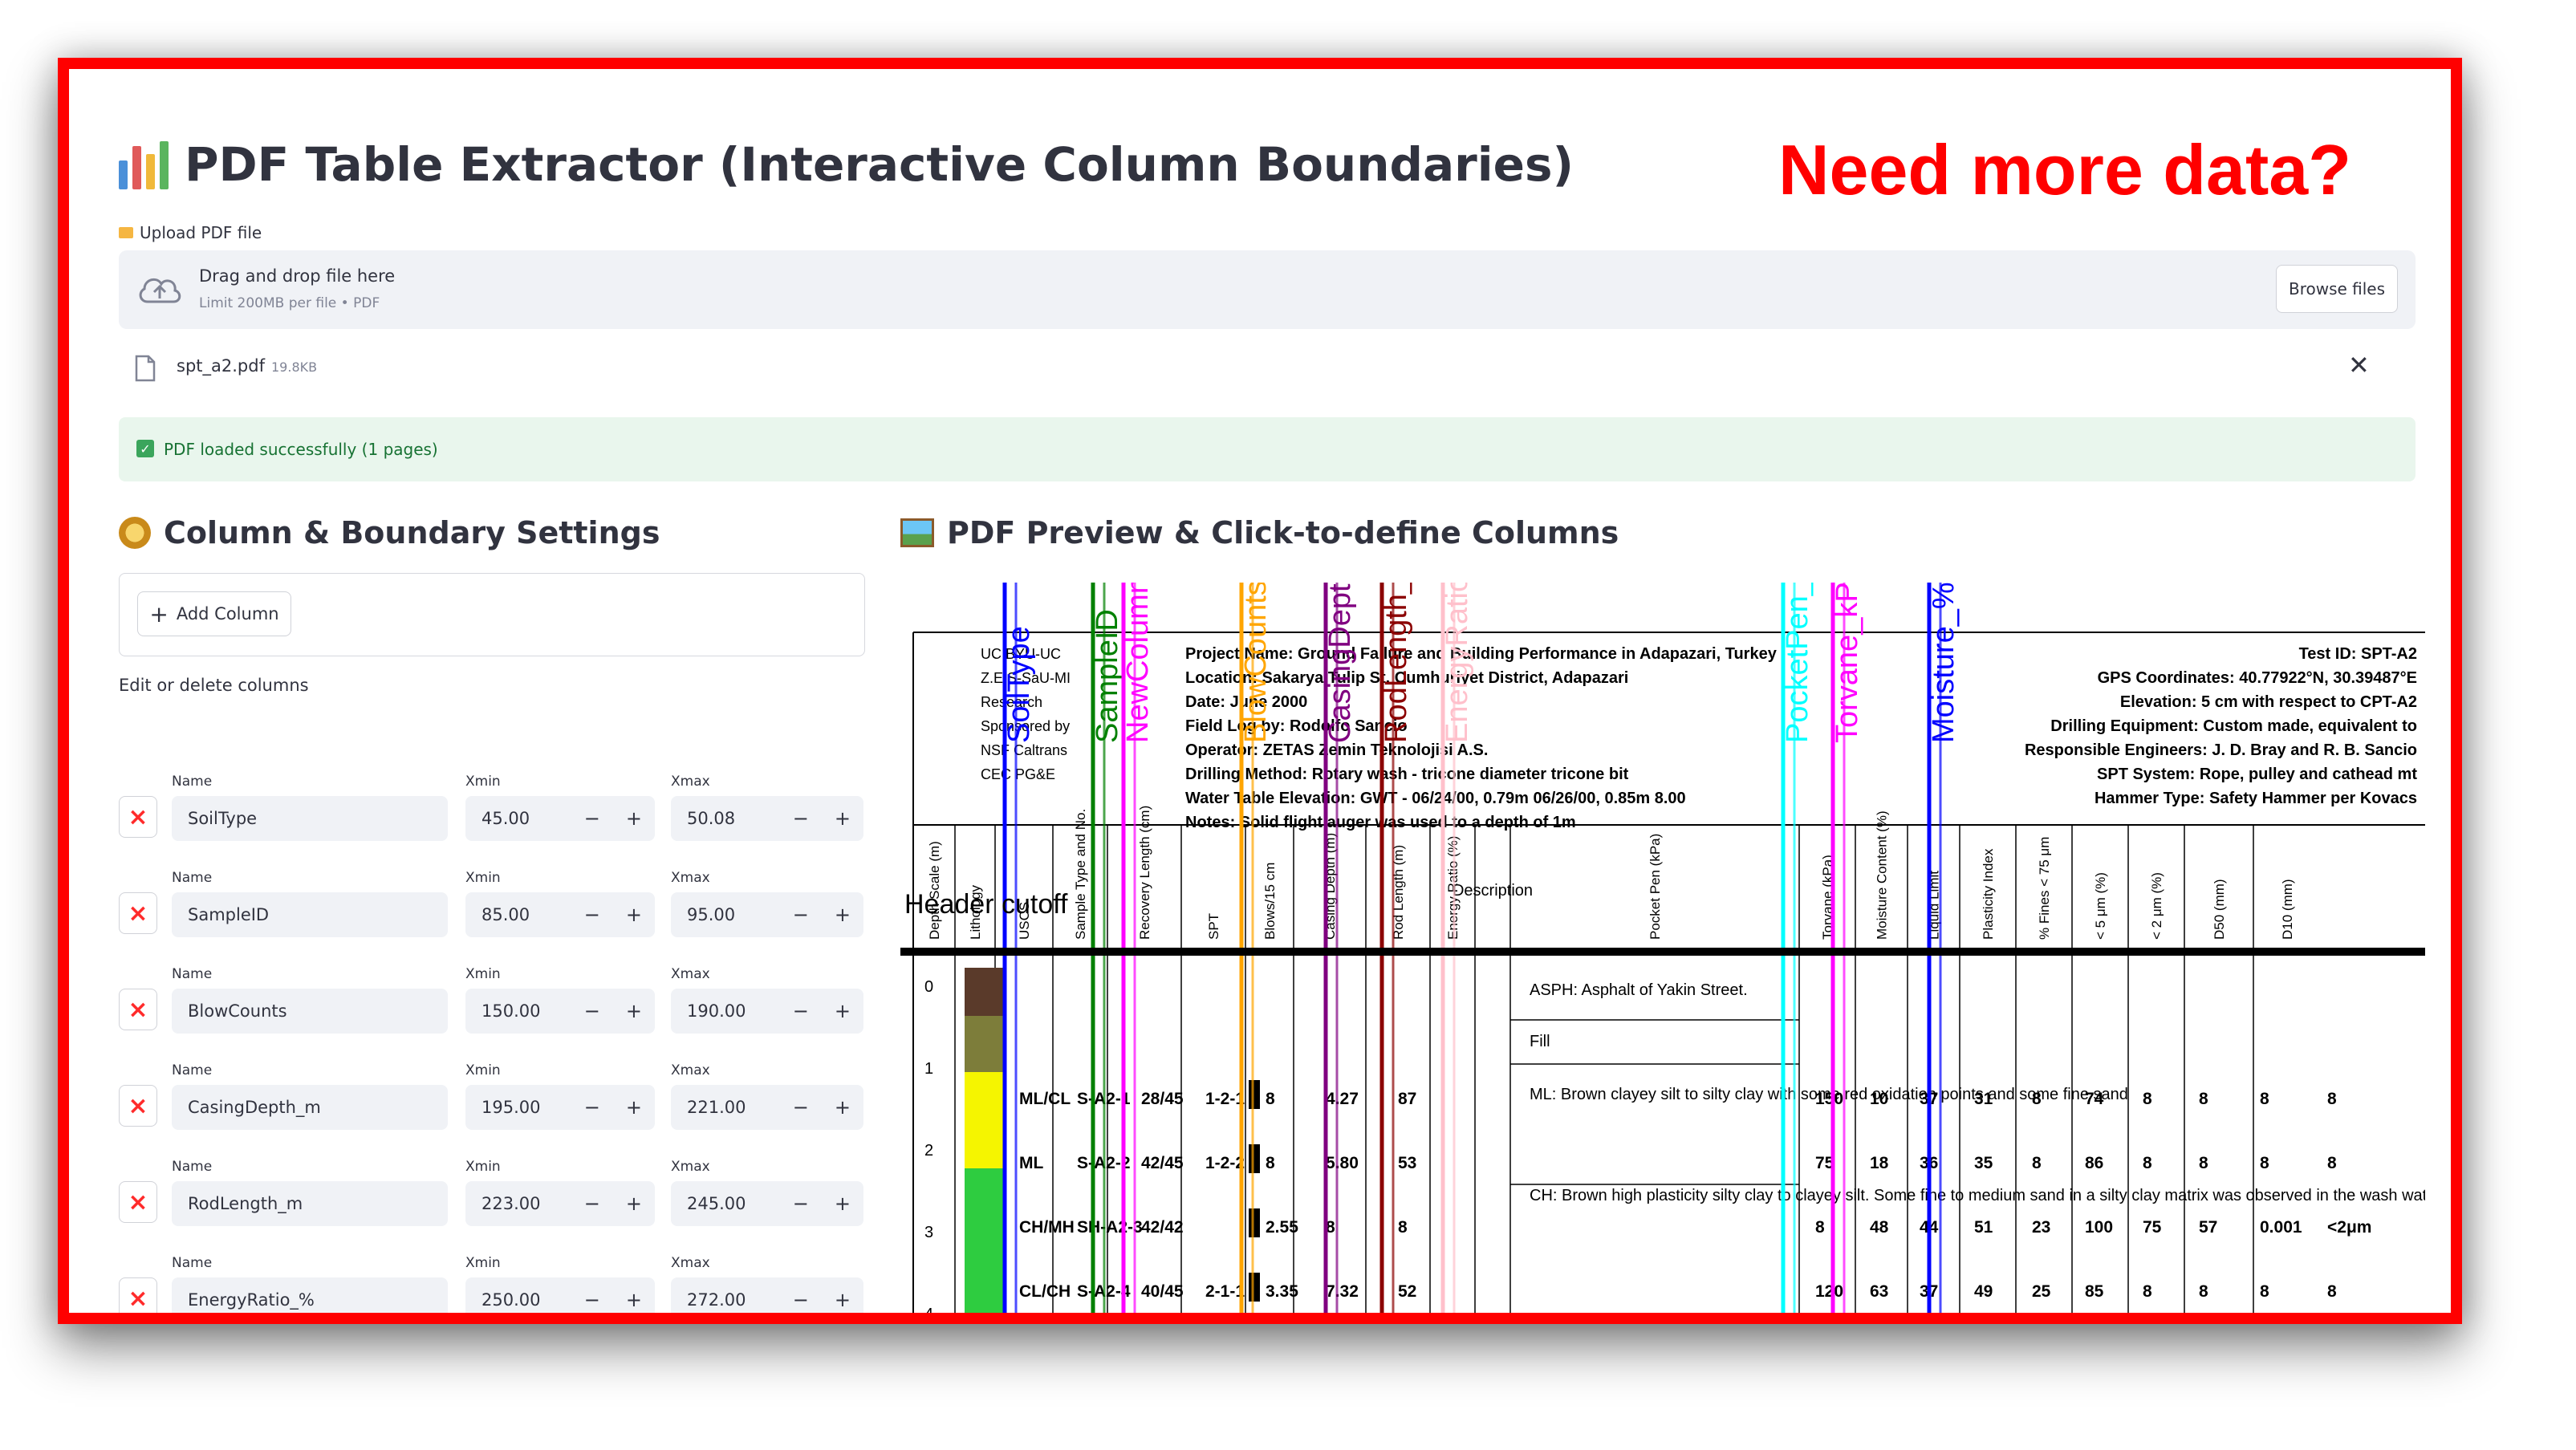 Image resolution: width=2576 pixels, height=1450 pixels. What do you see at coordinates (560, 1203) in the screenshot?
I see `xmin-number-input: 223.00 − +` at bounding box center [560, 1203].